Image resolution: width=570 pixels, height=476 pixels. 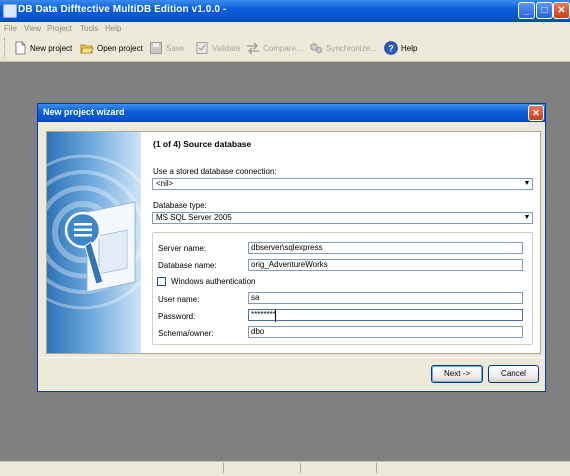 I want to click on save-disk-icon, so click(x=156, y=48).